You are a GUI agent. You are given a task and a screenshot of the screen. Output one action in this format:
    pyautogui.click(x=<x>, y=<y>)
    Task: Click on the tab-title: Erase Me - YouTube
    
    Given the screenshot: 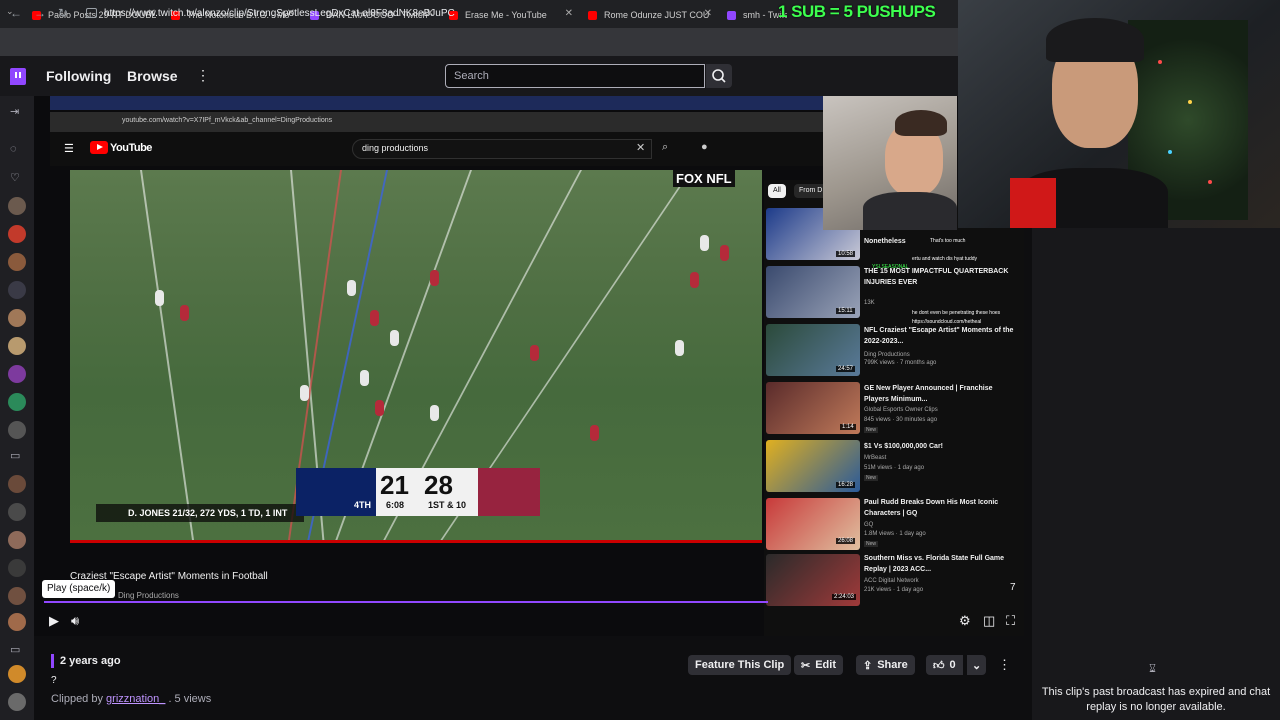 What is the action you would take?
    pyautogui.click(x=506, y=15)
    